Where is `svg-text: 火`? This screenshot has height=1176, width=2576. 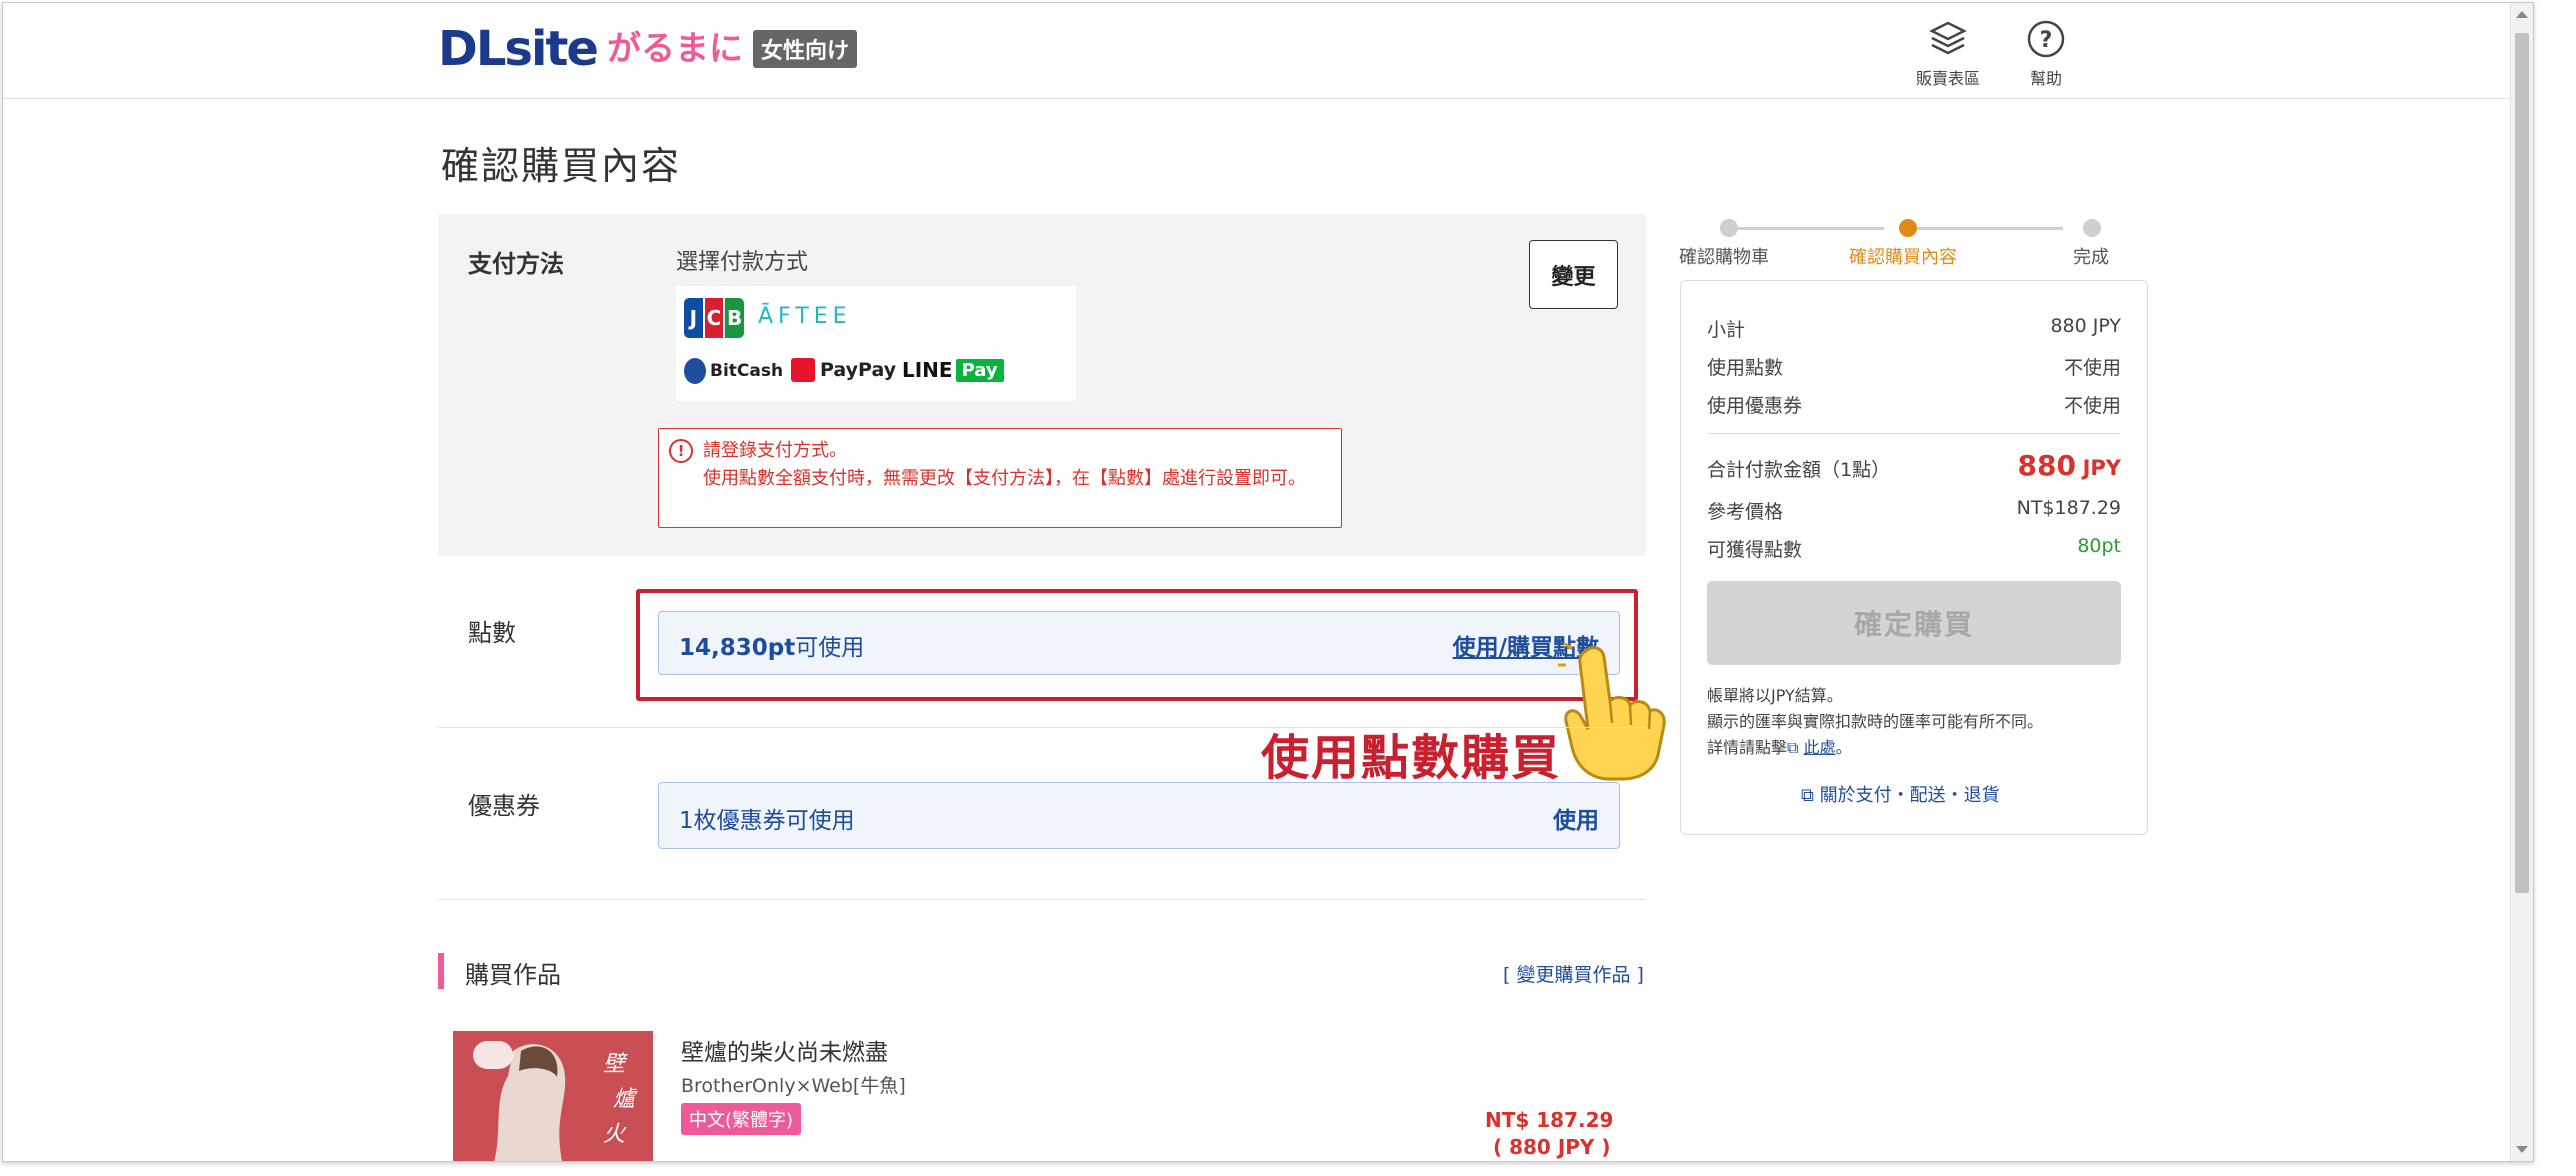
svg-text: 火 is located at coordinates (615, 1134).